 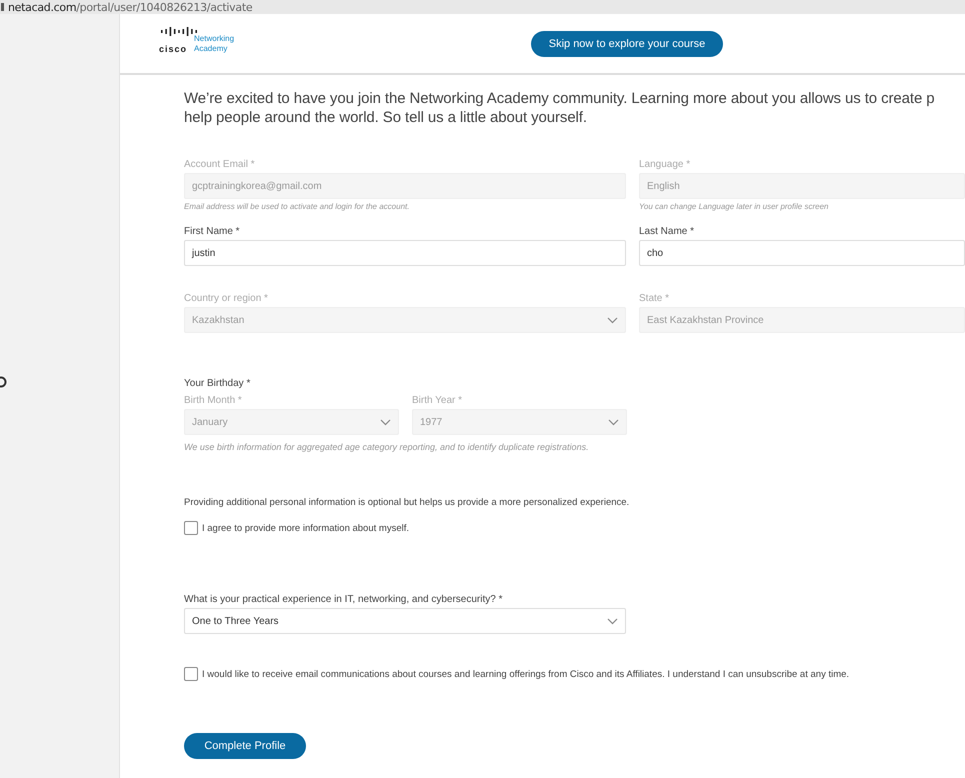 What do you see at coordinates (438, 400) in the screenshot?
I see `field-label: Birth Year *` at bounding box center [438, 400].